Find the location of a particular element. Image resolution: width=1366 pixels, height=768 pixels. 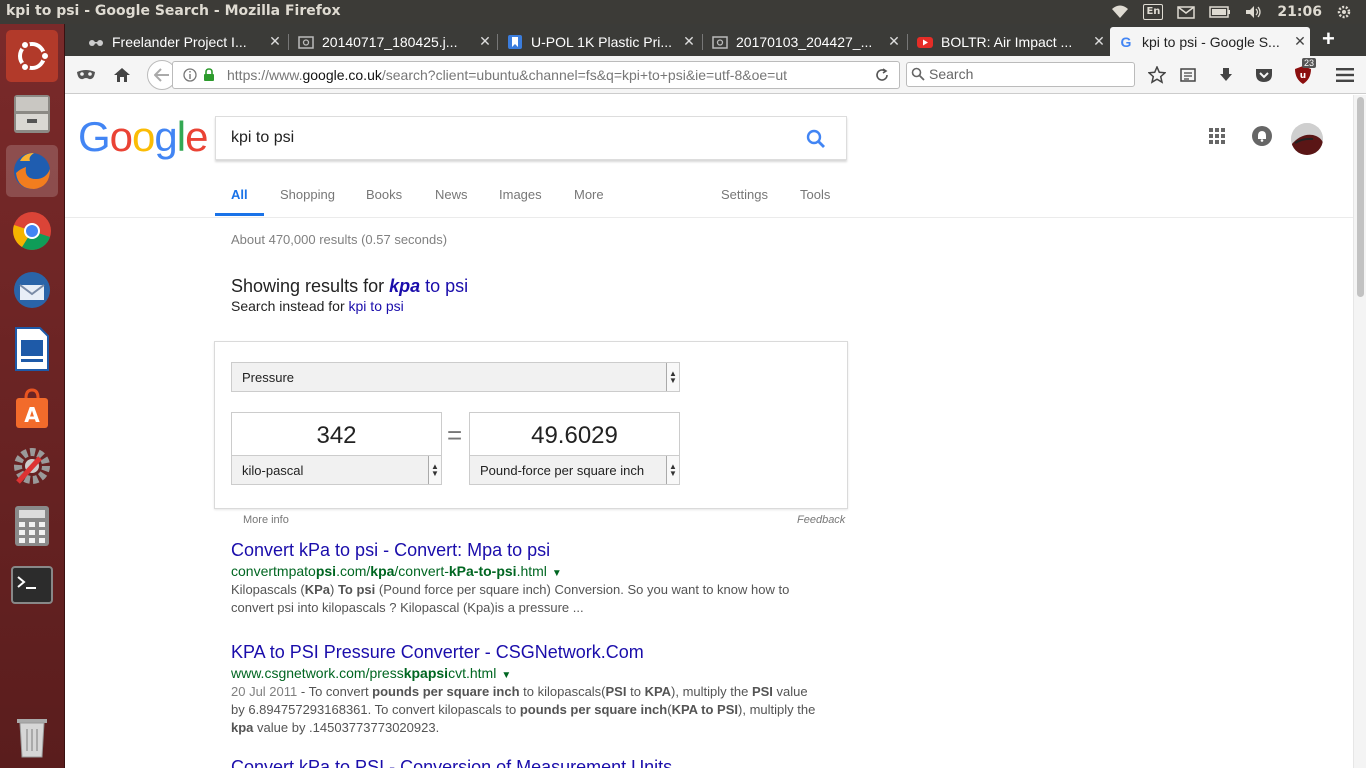

info-icon is located at coordinates (190, 75).